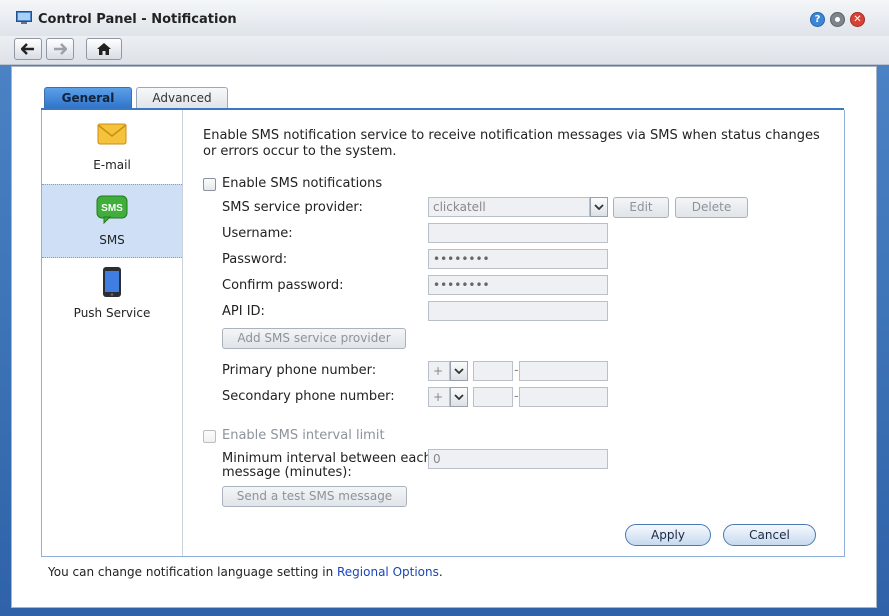  Describe the element at coordinates (563, 397) in the screenshot. I see `secondary-number-input` at that location.